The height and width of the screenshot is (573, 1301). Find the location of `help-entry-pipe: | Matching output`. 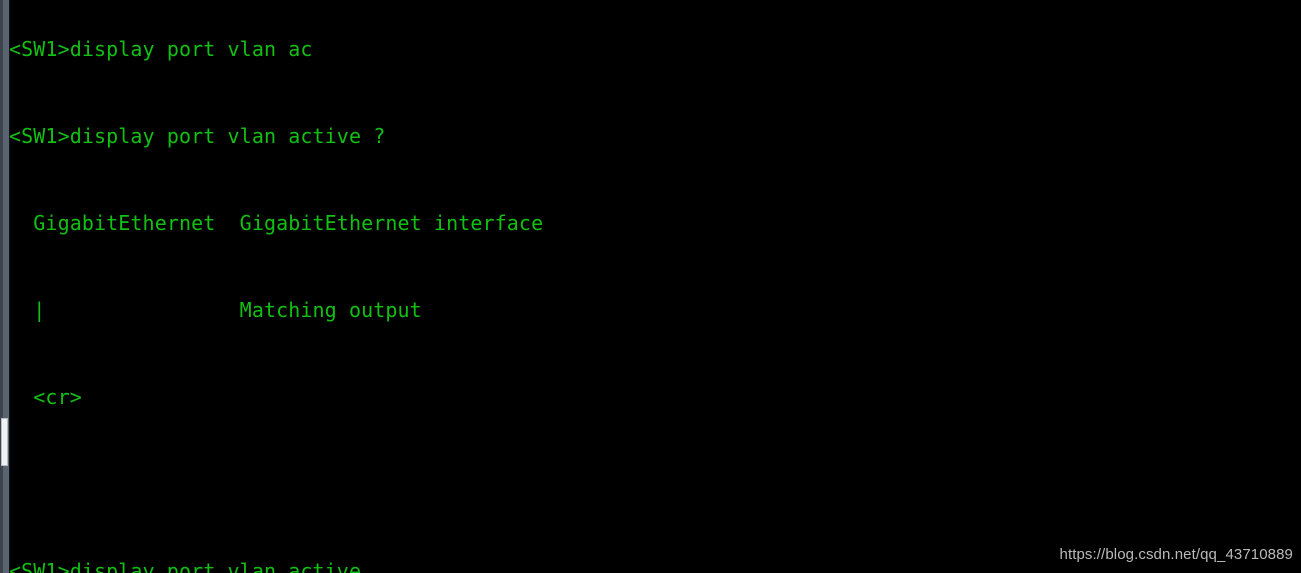

help-entry-pipe: | Matching output is located at coordinates (215, 310).